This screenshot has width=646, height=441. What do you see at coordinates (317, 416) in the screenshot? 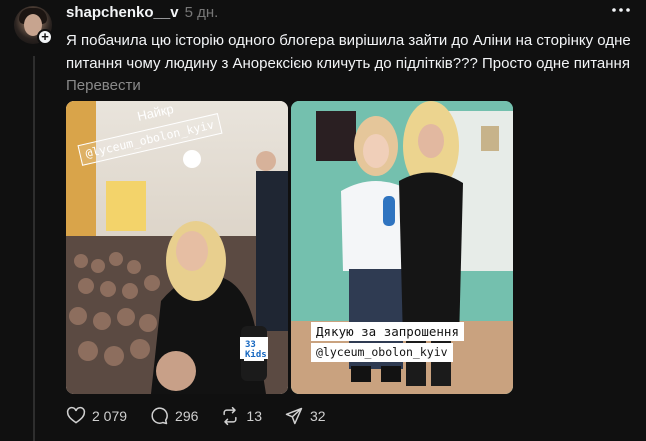
I see `share-count: 32` at bounding box center [317, 416].